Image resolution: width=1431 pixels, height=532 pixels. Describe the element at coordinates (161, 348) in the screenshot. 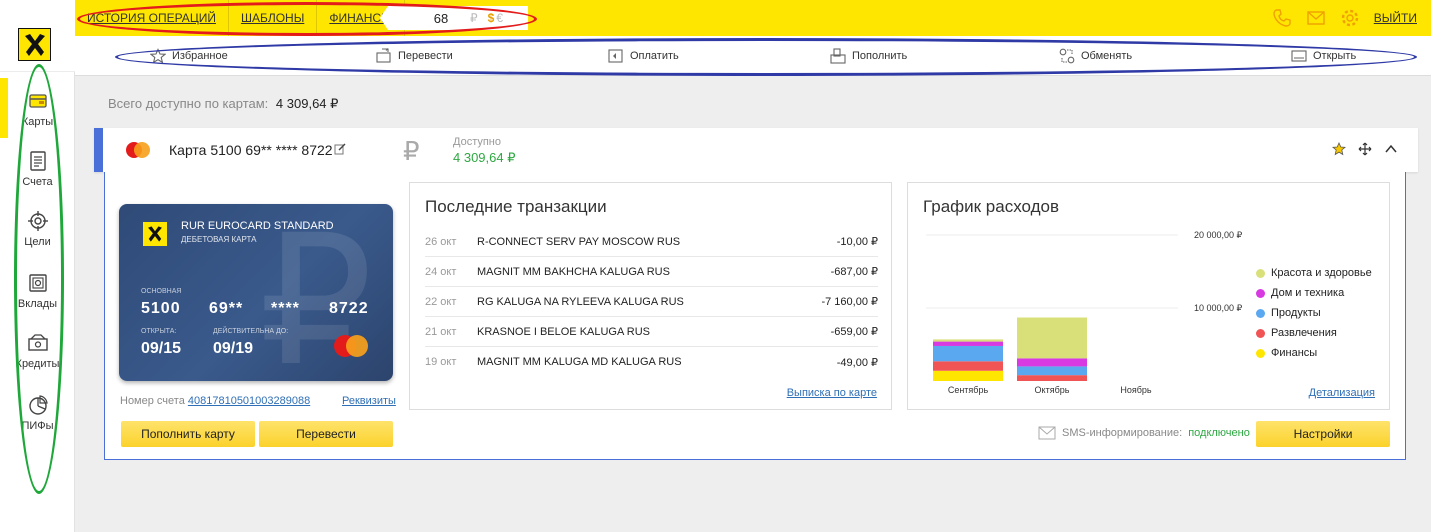

I see `card-opened-date: 09/15` at that location.